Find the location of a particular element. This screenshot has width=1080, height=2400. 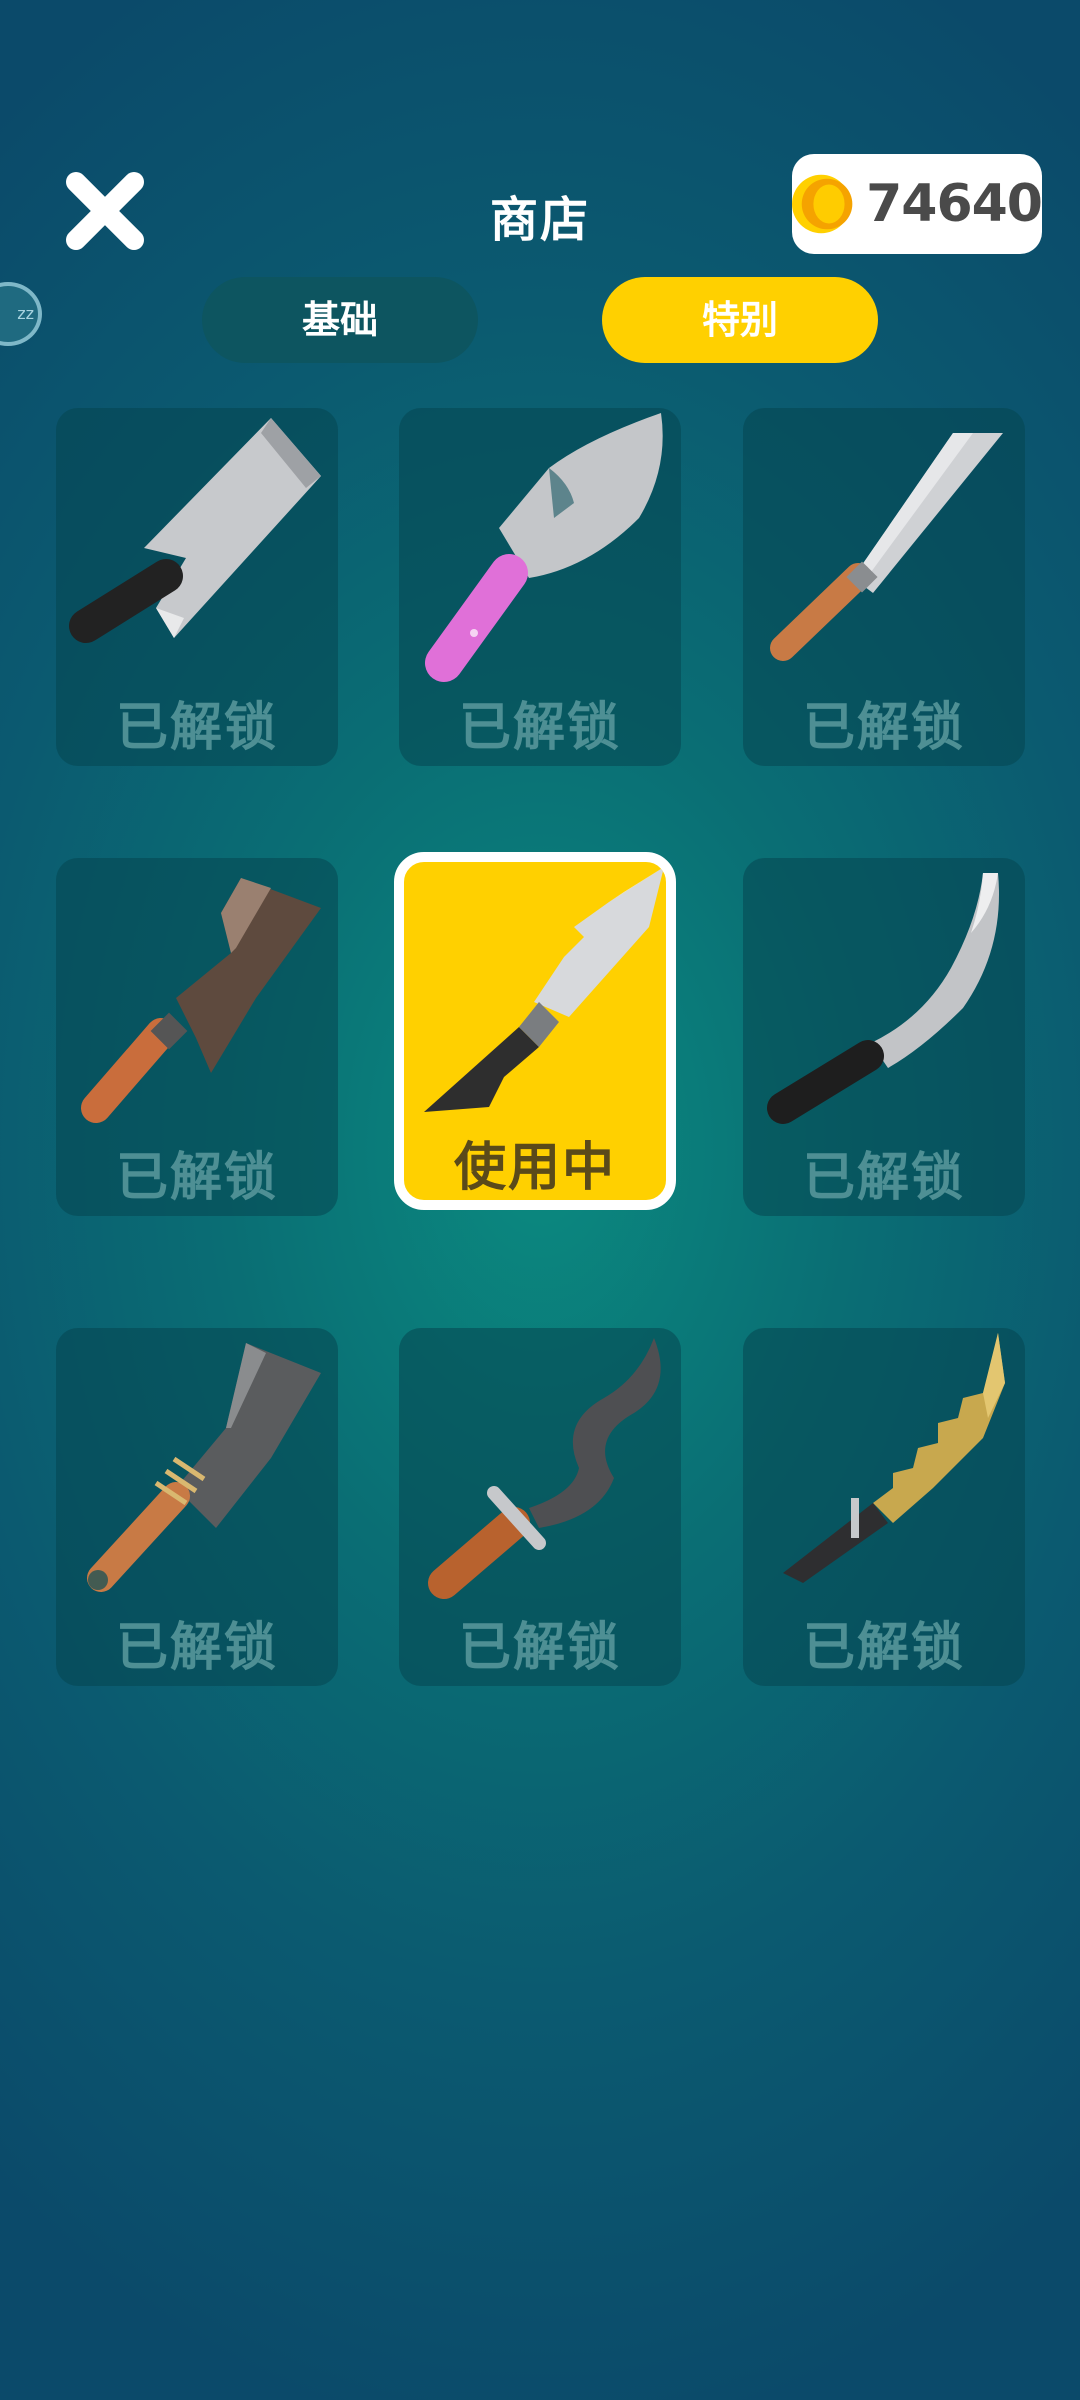

cleaver-knife-icon is located at coordinates (195, 530).